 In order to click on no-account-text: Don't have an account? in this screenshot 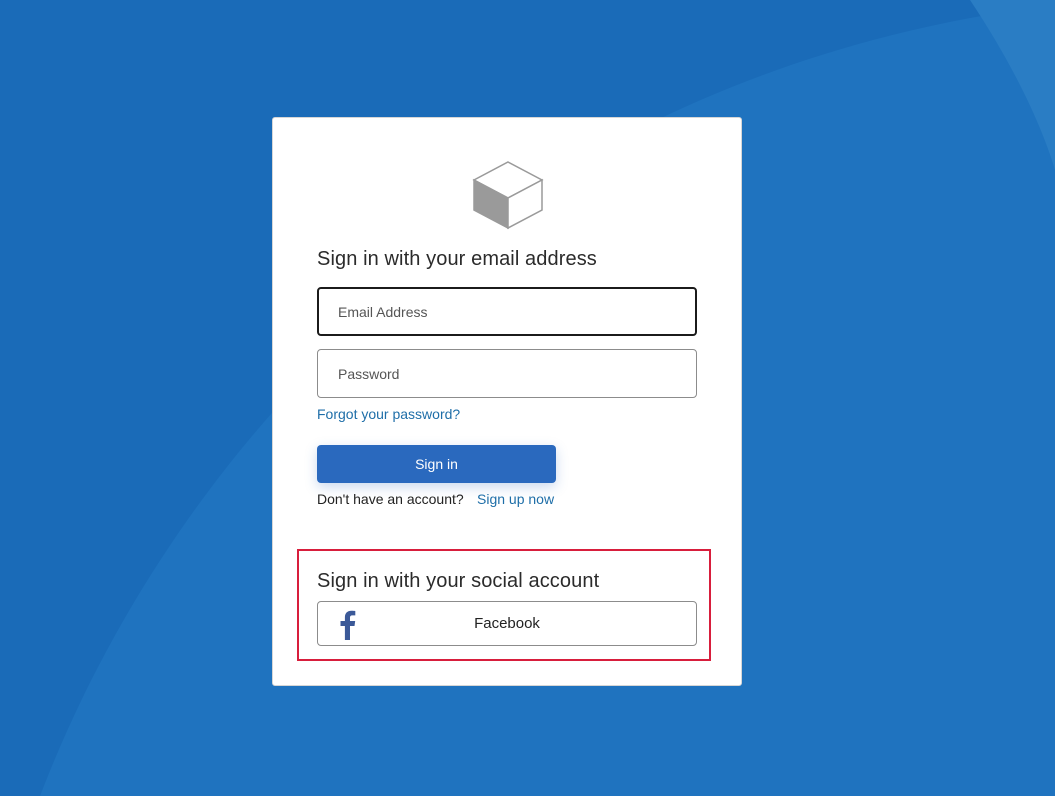, I will do `click(390, 499)`.